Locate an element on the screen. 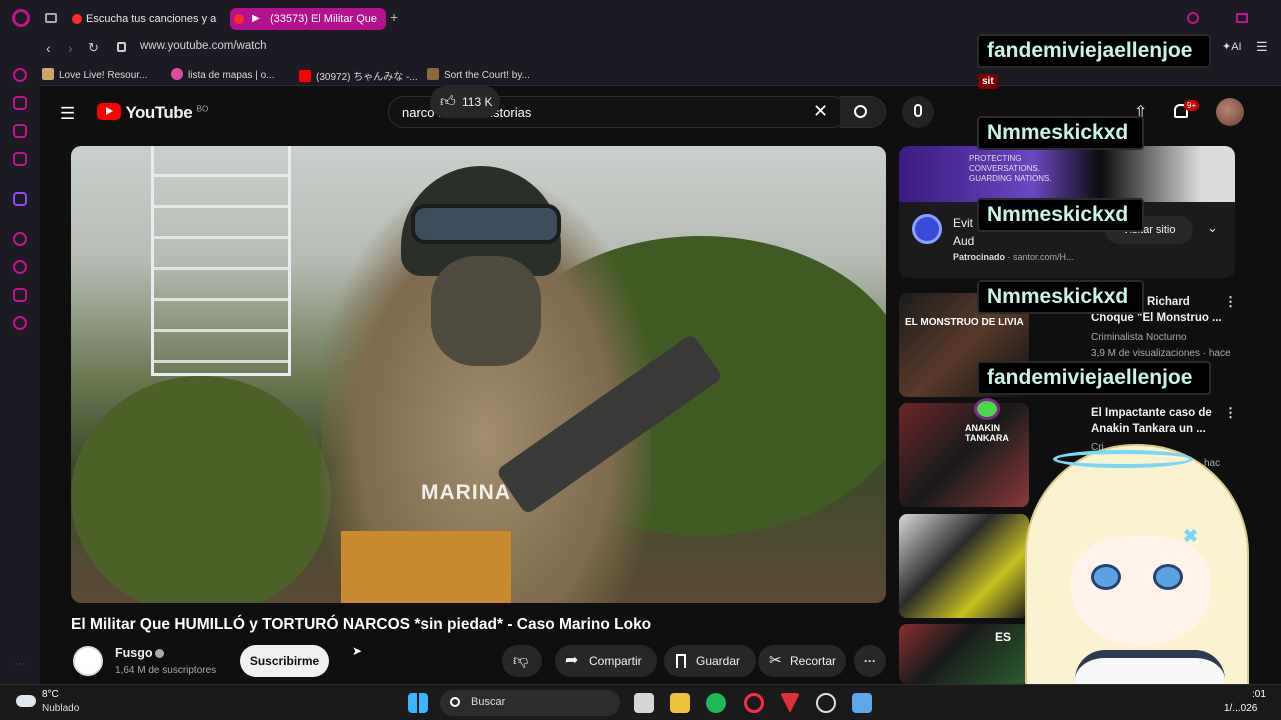 The height and width of the screenshot is (720, 1281). settings-icon is located at coordinates (20, 323).